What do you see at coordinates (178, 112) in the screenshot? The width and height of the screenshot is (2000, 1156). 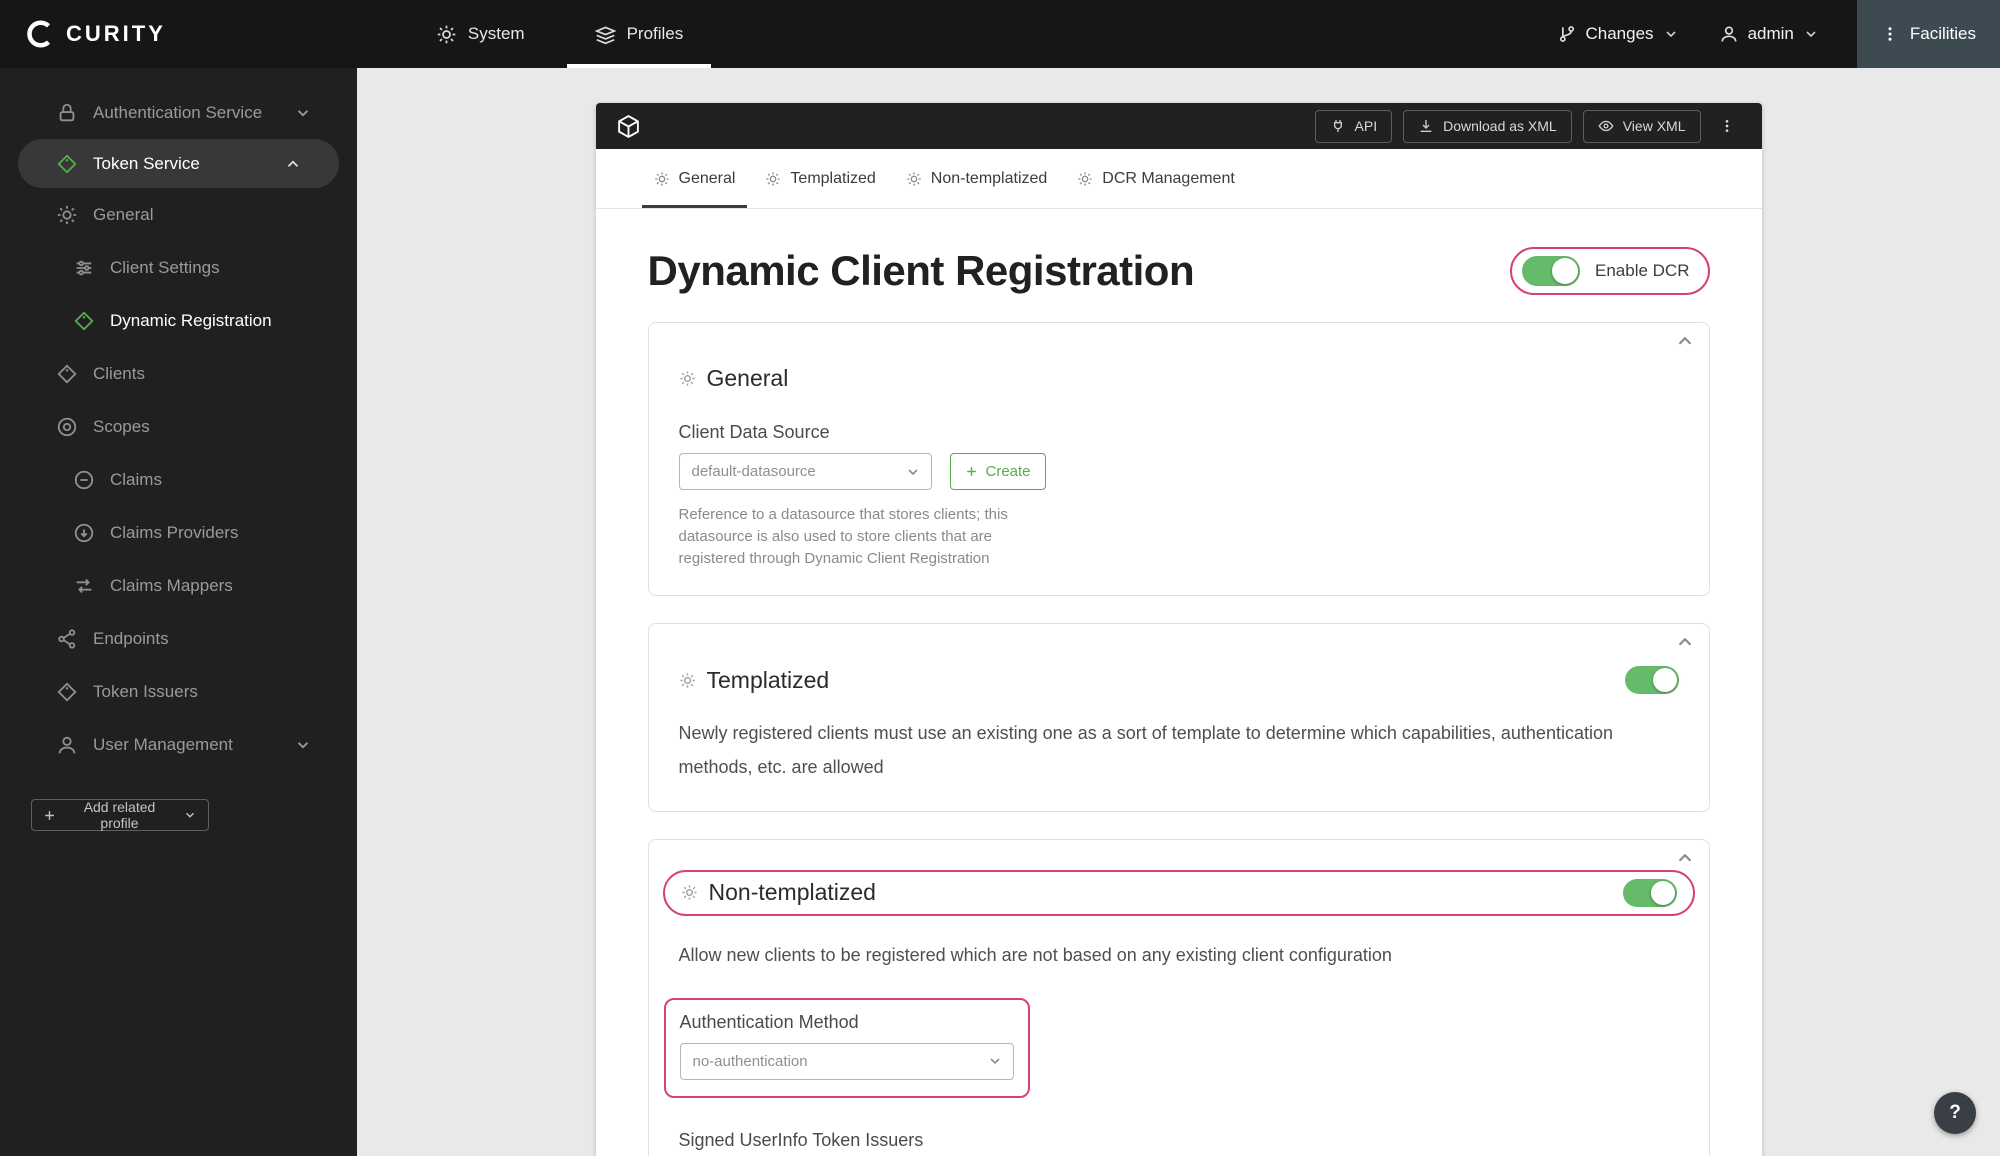 I see `sidebar-item-authentication-service: Authentication Service` at bounding box center [178, 112].